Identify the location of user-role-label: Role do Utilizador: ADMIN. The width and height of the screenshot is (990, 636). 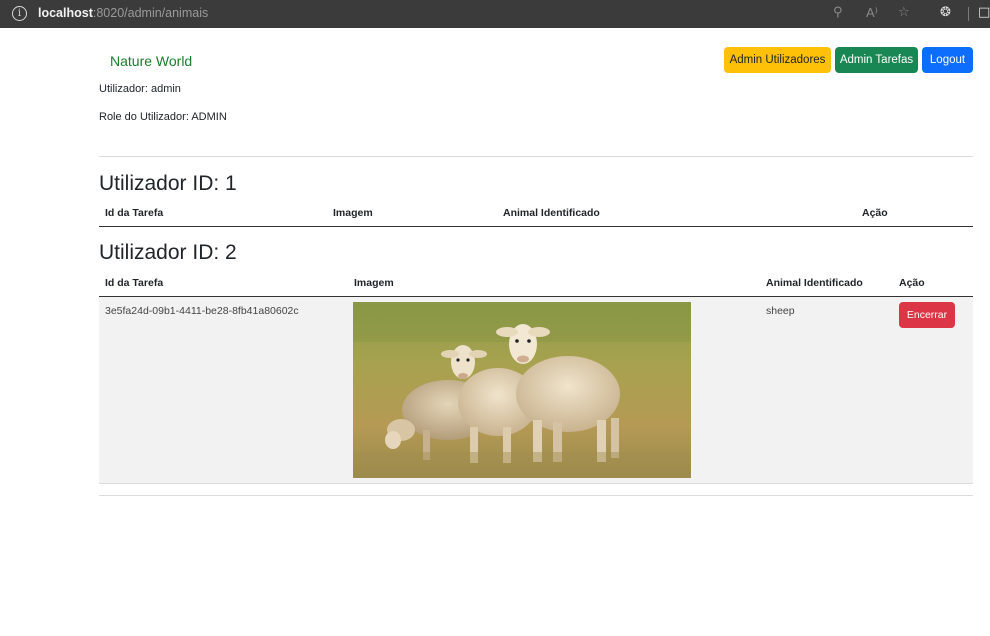
(163, 117).